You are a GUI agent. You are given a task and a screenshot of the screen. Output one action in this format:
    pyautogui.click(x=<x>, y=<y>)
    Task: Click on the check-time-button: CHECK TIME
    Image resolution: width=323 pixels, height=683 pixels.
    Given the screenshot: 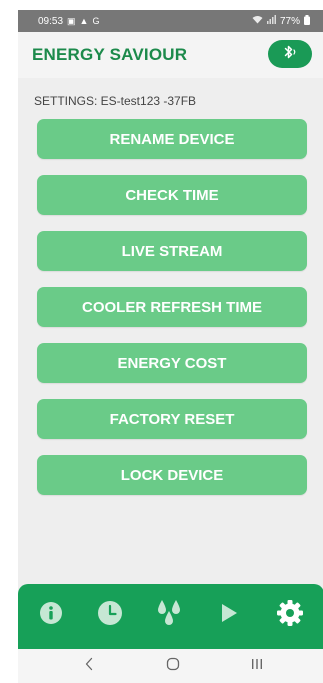 What is the action you would take?
    pyautogui.click(x=172, y=195)
    